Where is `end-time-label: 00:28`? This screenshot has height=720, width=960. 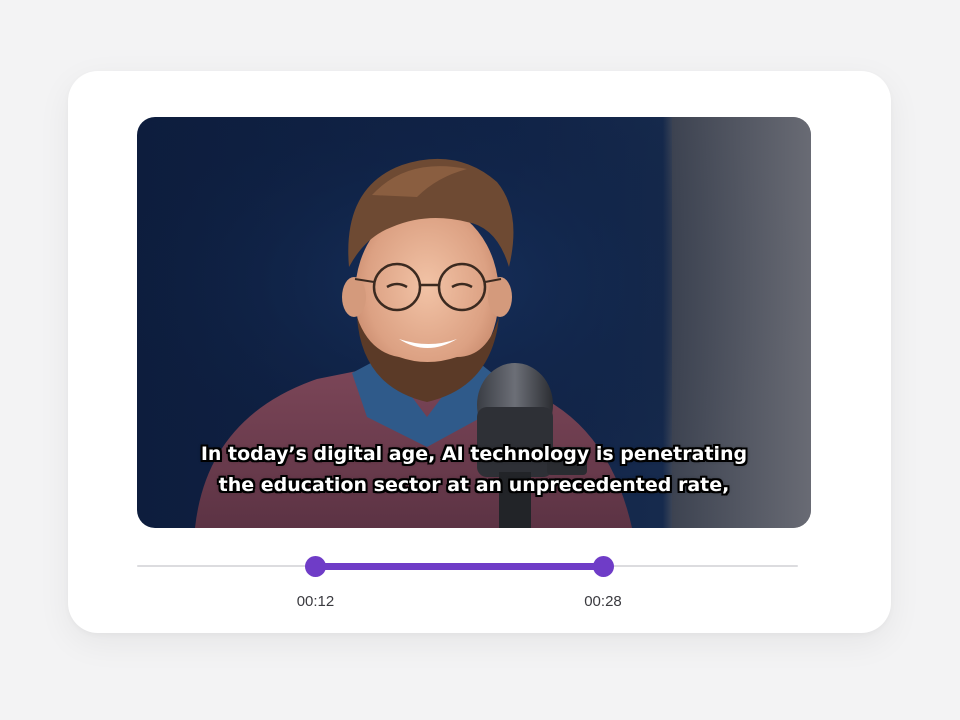
end-time-label: 00:28 is located at coordinates (603, 601).